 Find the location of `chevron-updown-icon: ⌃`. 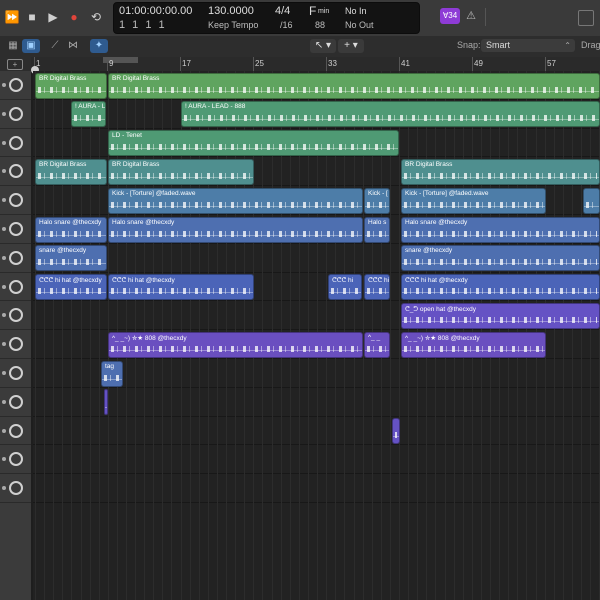

chevron-updown-icon: ⌃ is located at coordinates (567, 45).